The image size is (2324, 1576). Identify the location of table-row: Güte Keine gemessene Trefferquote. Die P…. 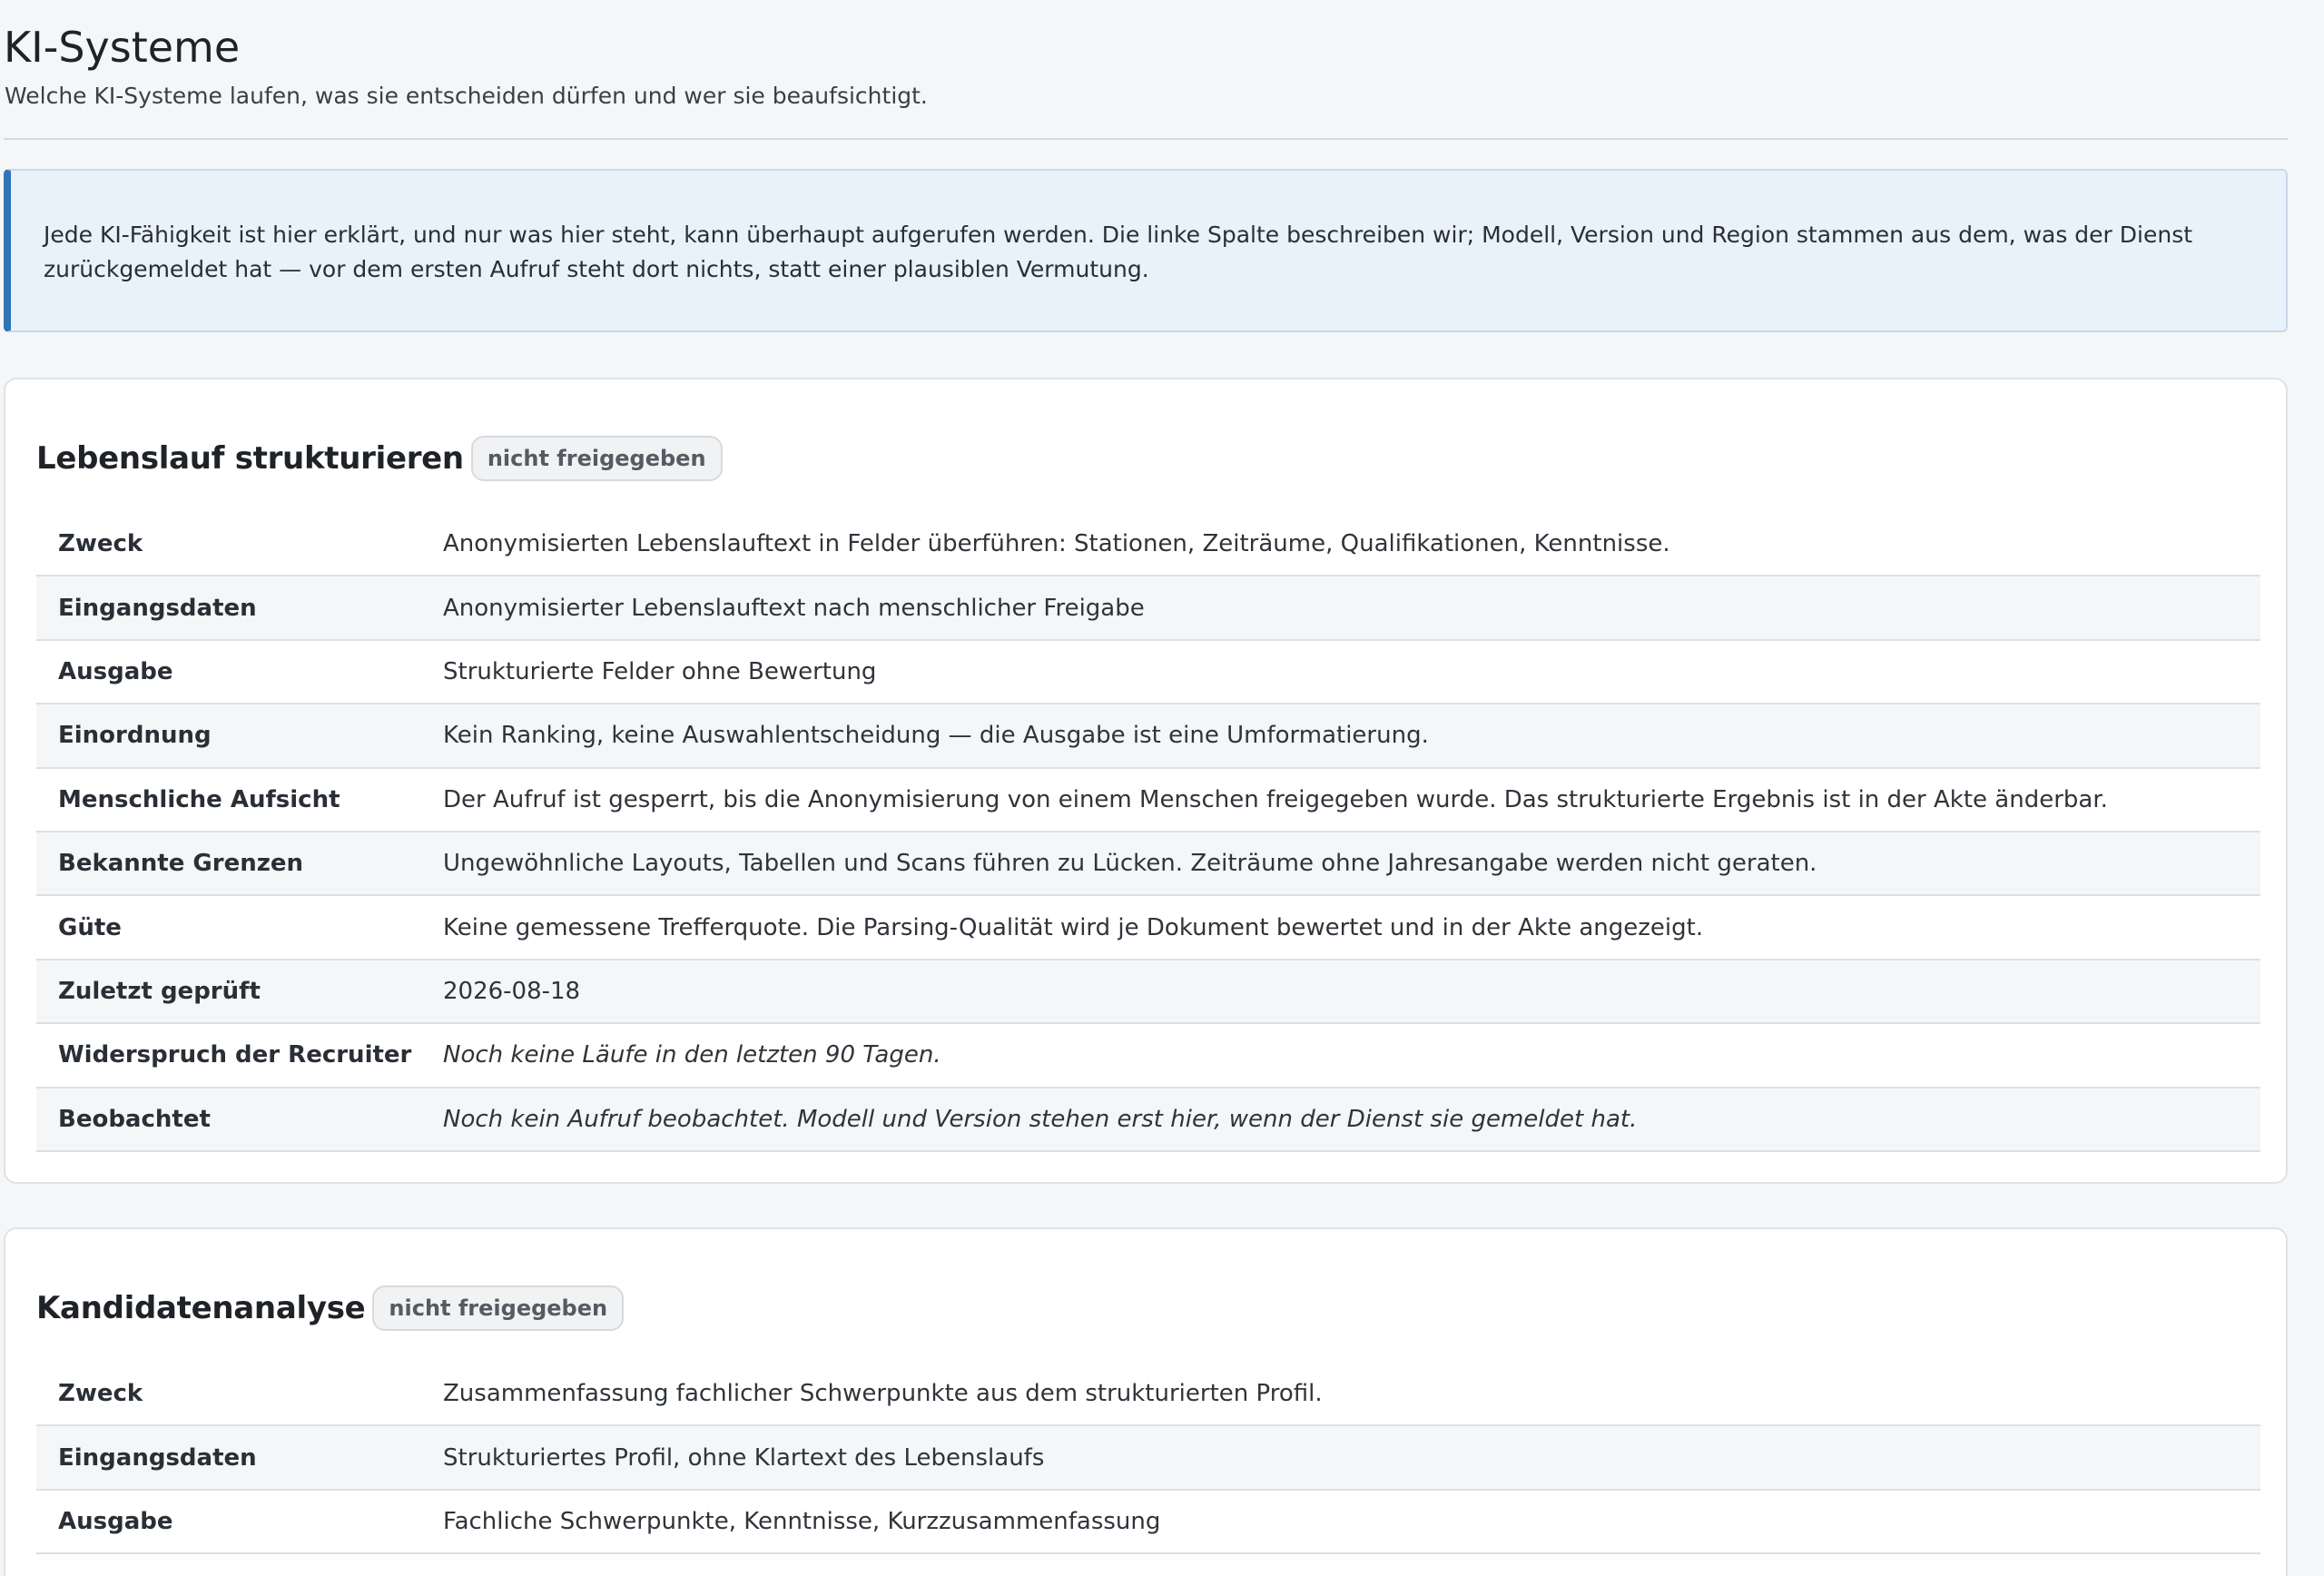
(1148, 928).